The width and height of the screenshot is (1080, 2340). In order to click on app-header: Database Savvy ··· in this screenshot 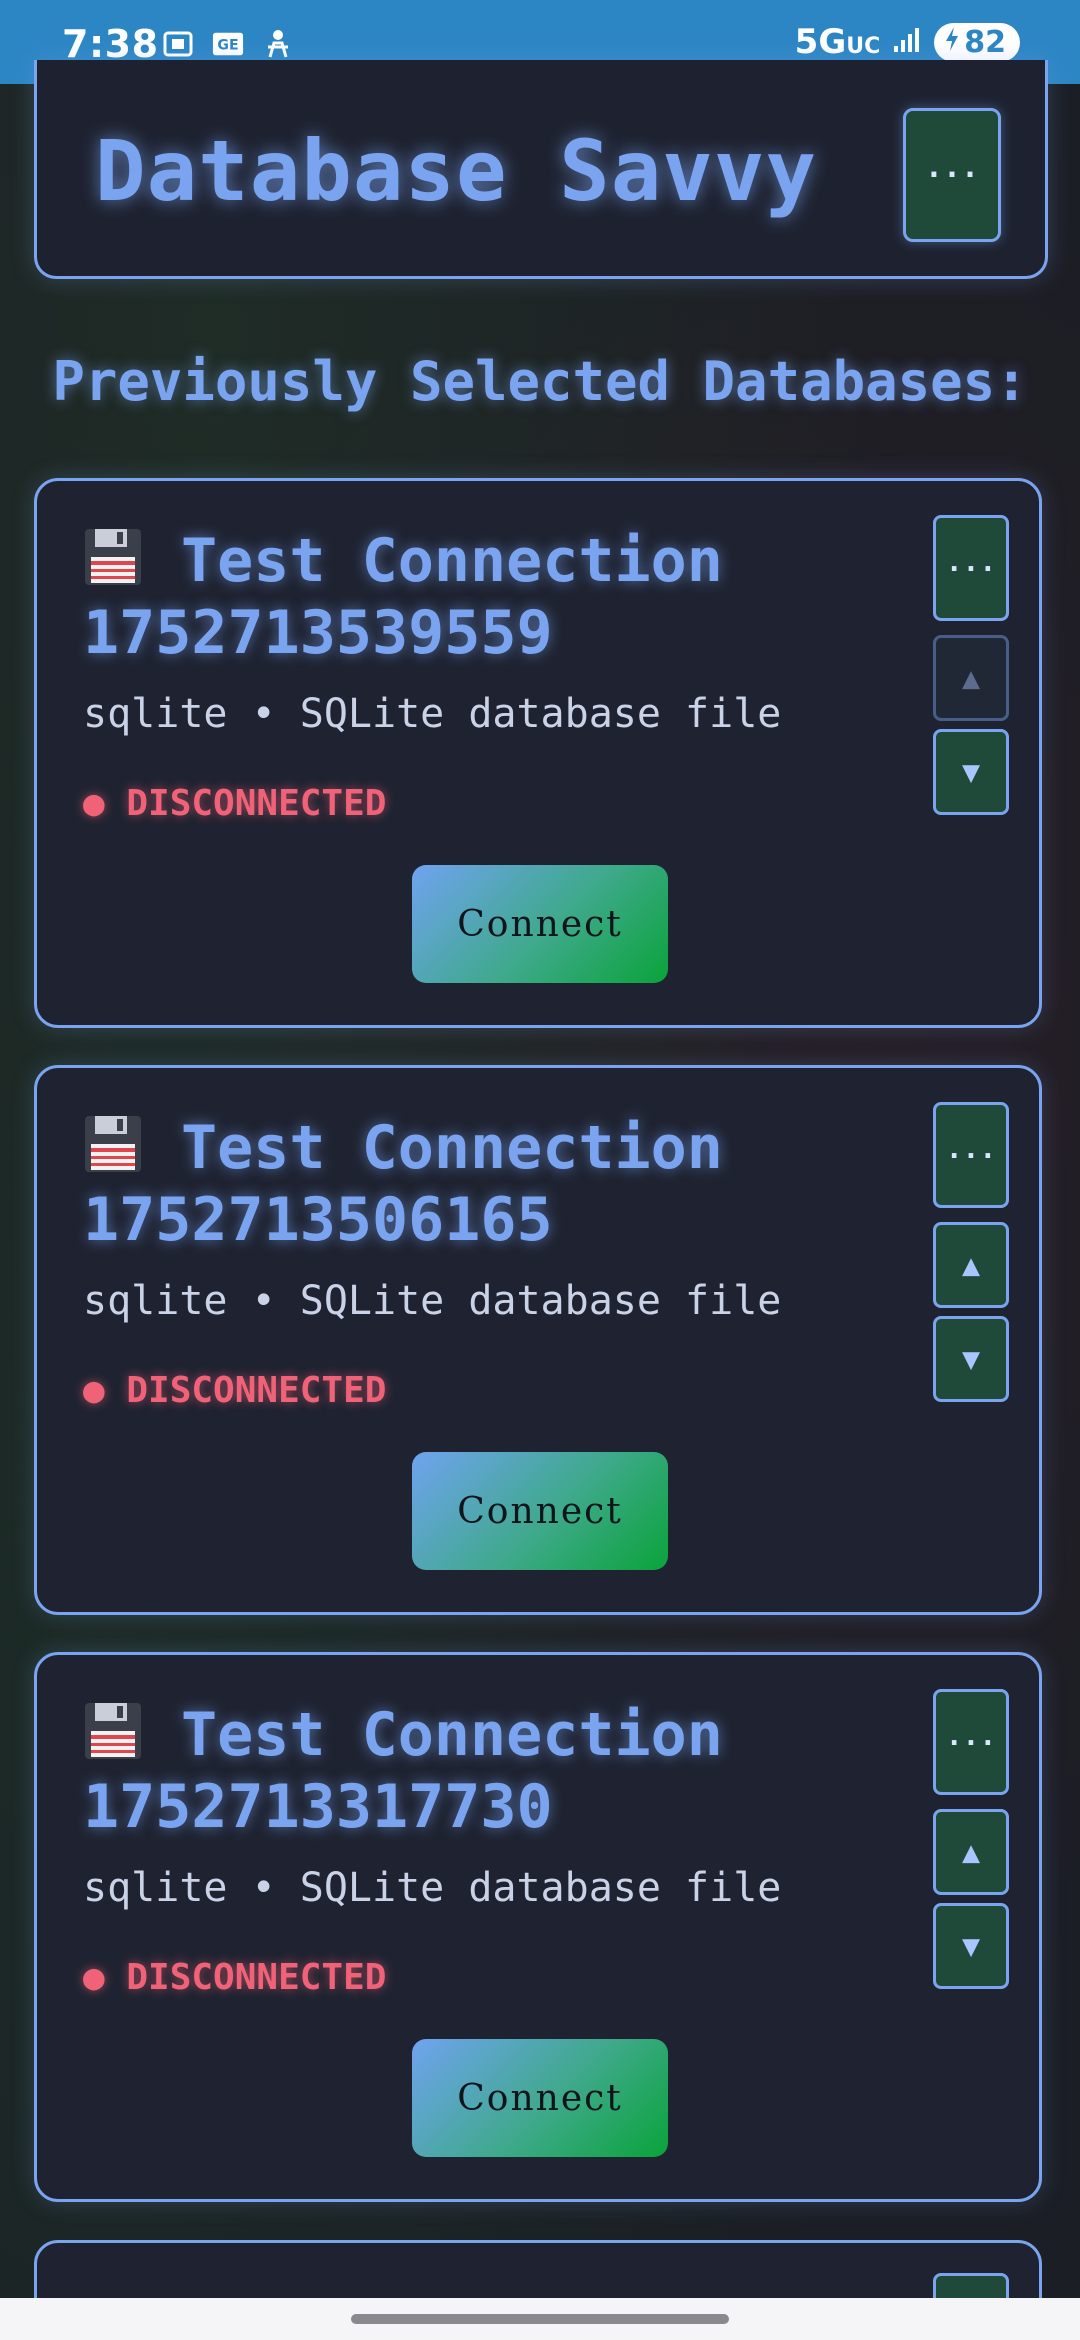, I will do `click(541, 169)`.